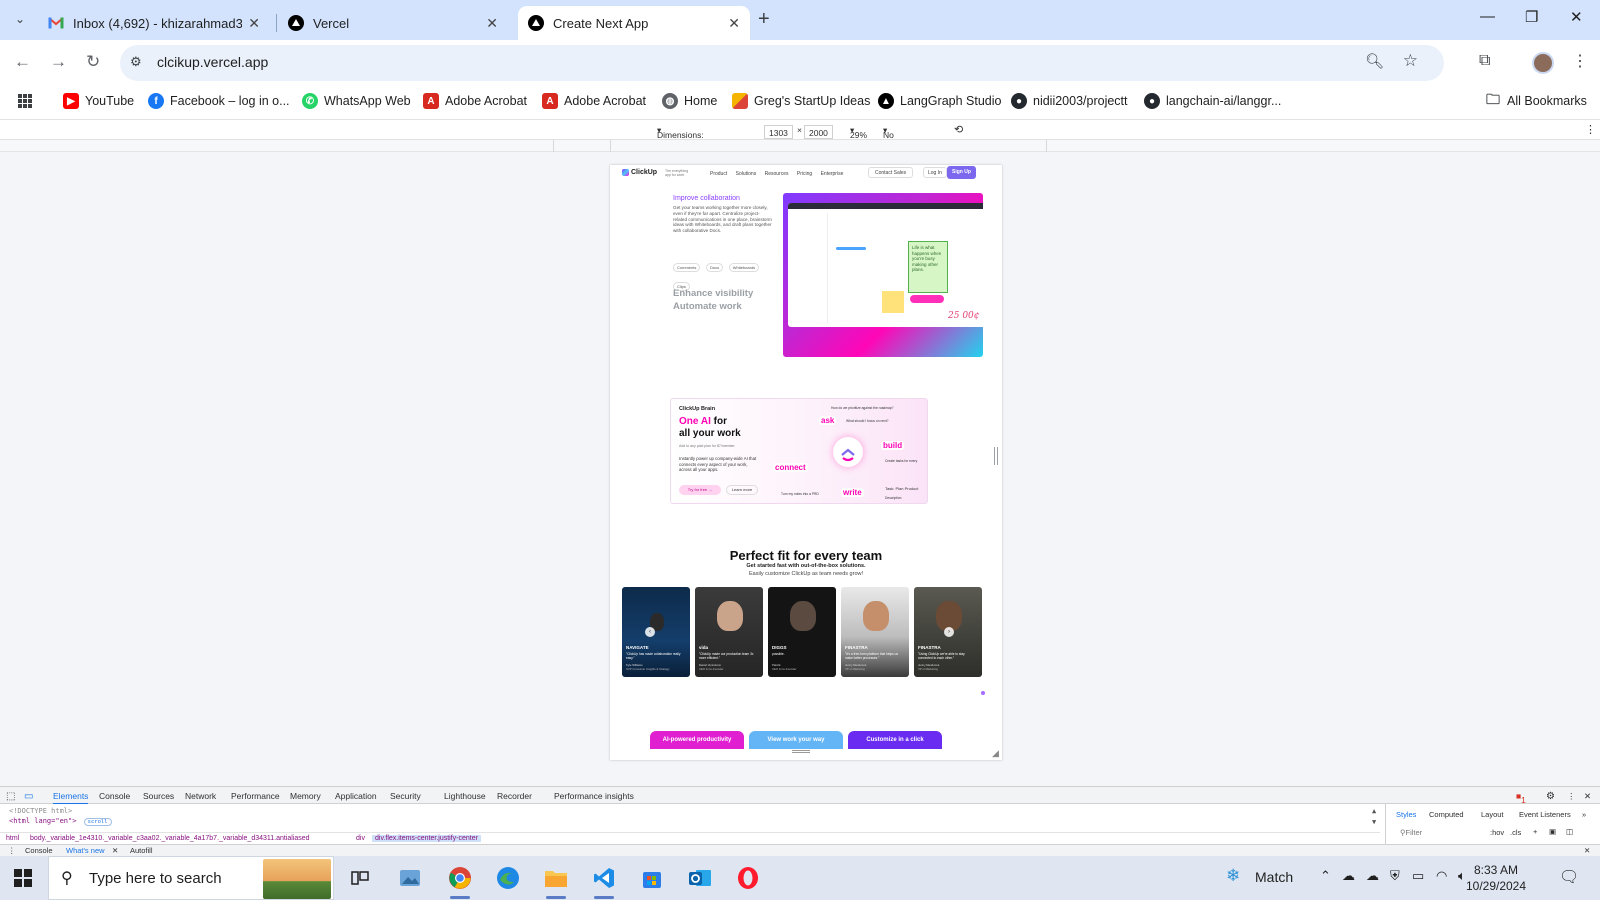 The width and height of the screenshot is (1600, 900). I want to click on bookmark-github-projectt: ● nidii2003/projectt, so click(1069, 101).